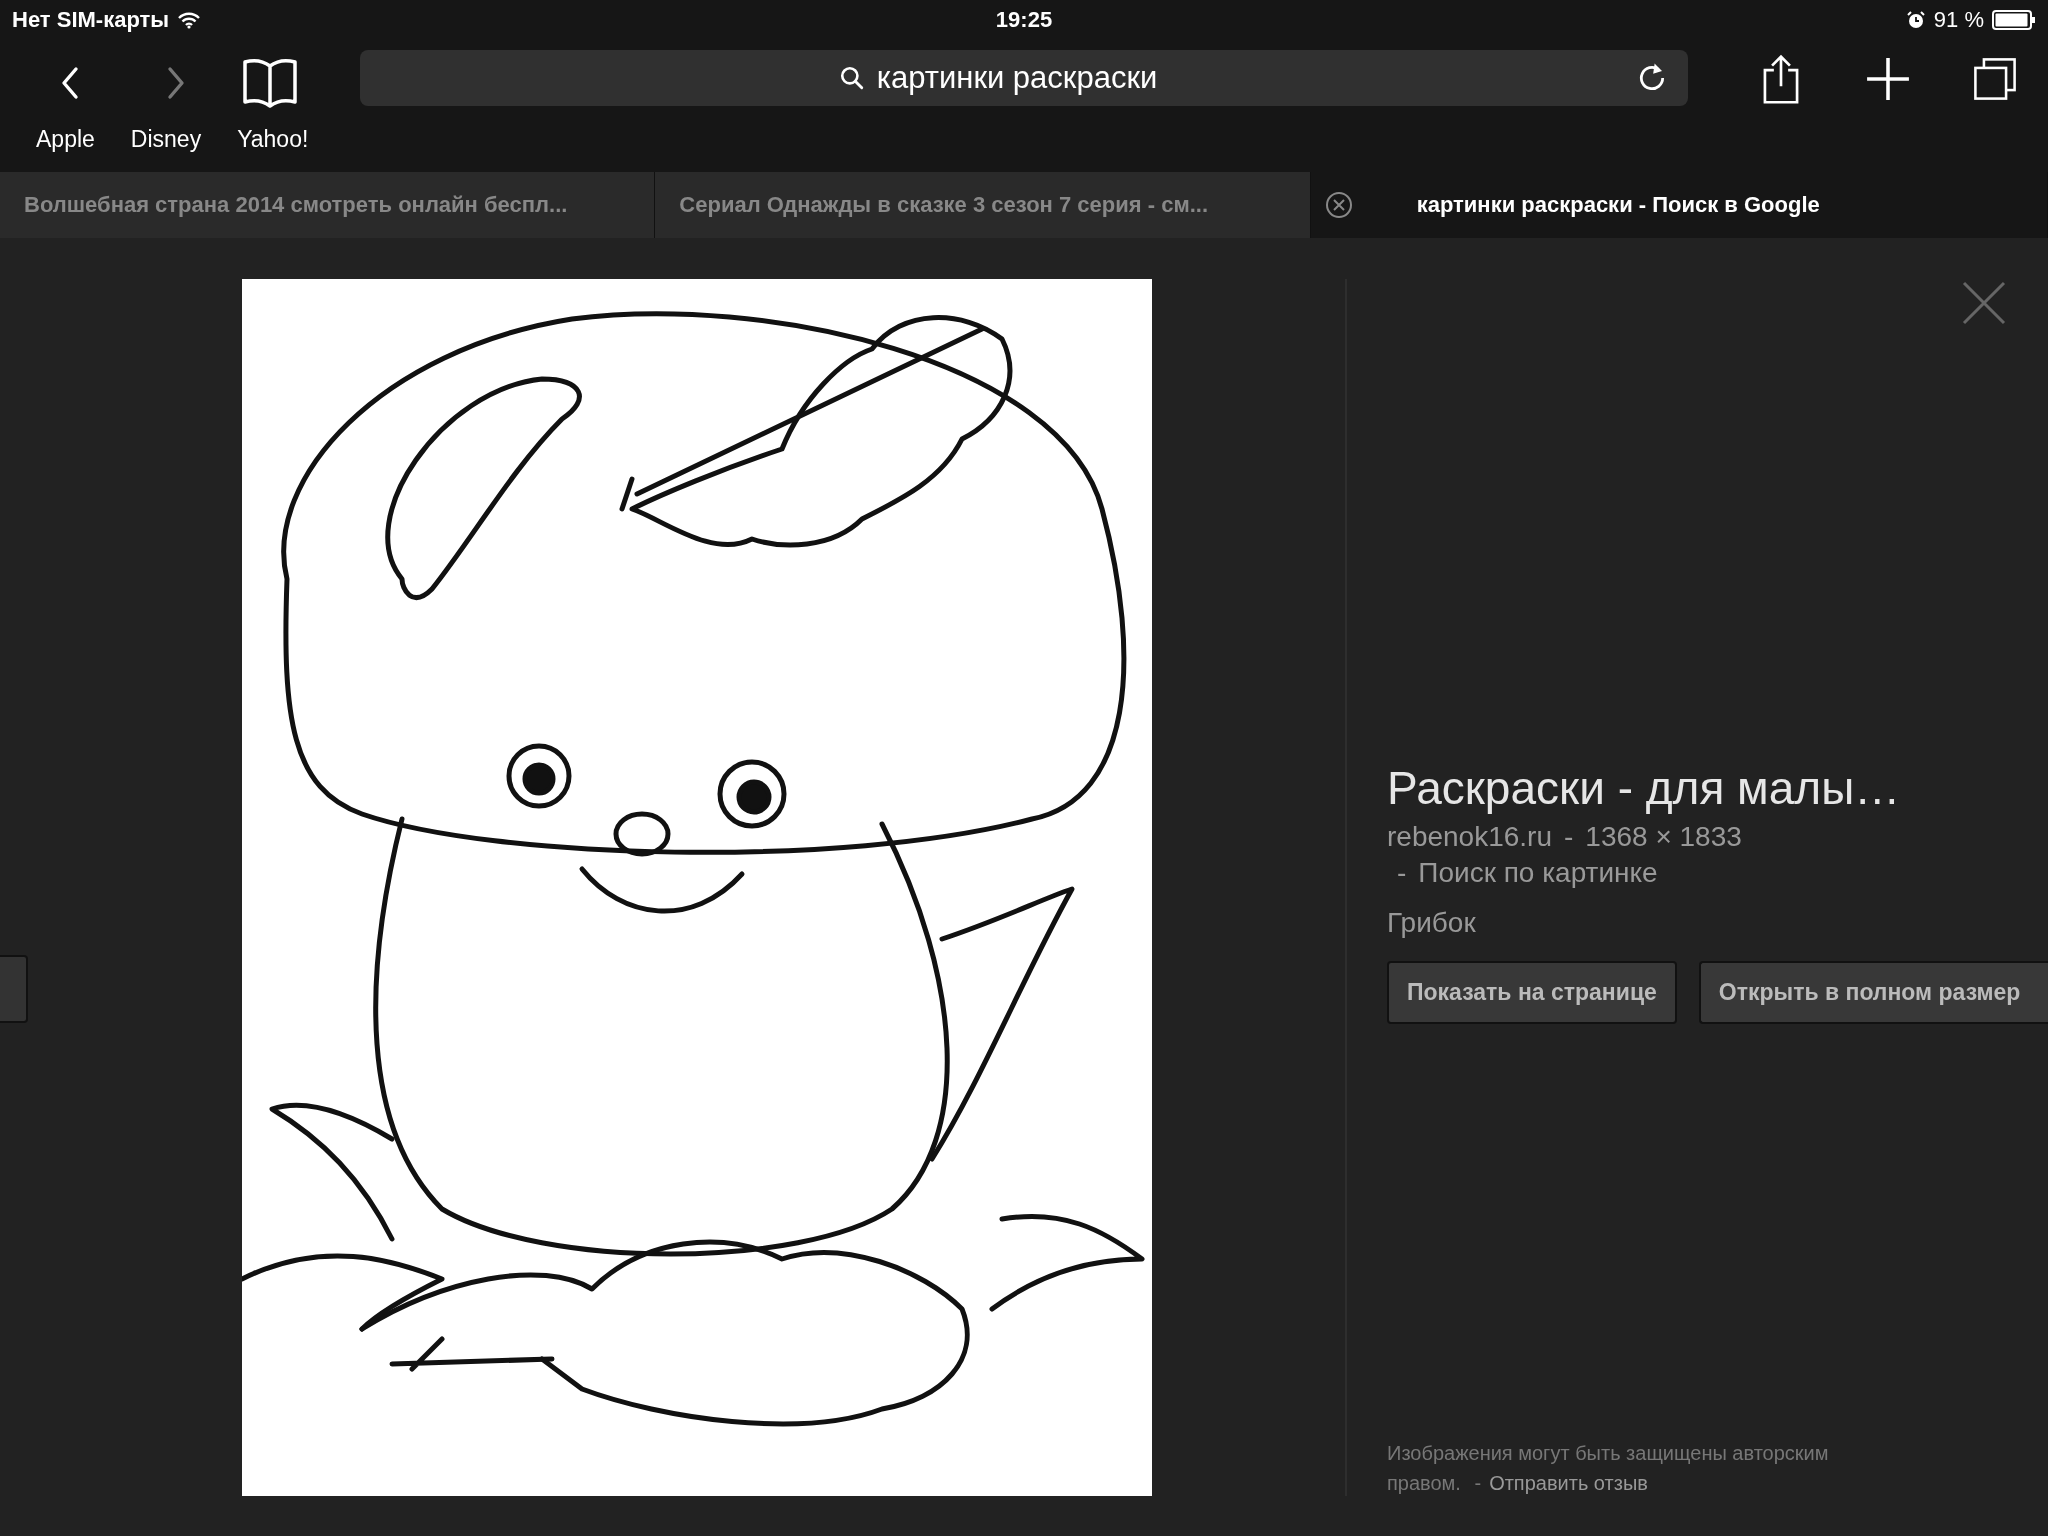 The width and height of the screenshot is (2048, 1536). What do you see at coordinates (270, 83) in the screenshot?
I see `bookmarks-book-icon` at bounding box center [270, 83].